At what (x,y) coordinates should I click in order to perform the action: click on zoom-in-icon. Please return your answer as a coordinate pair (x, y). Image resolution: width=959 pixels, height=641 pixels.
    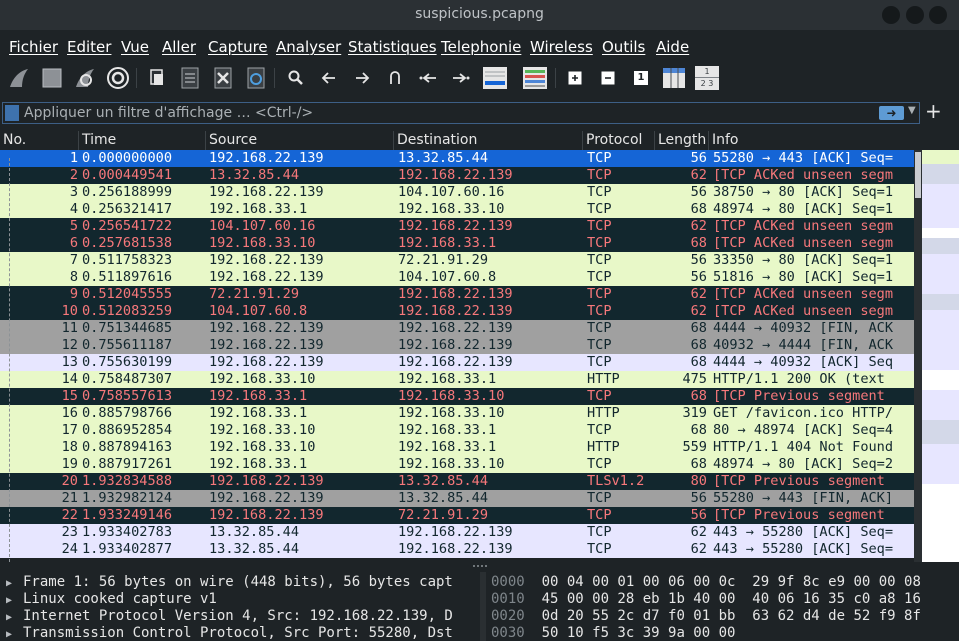
    Looking at the image, I should click on (575, 78).